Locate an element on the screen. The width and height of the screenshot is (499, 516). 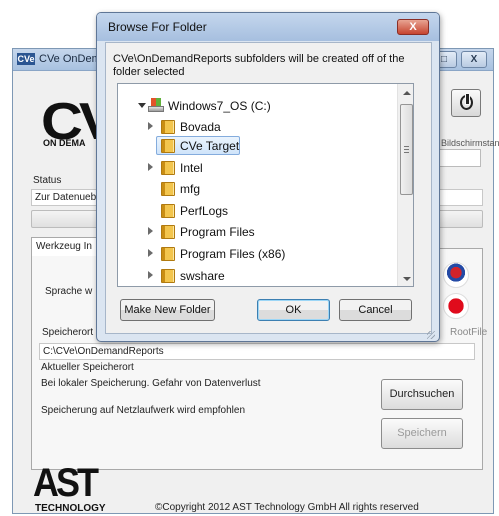
ast-logo: AST is located at coordinates (66, 482).